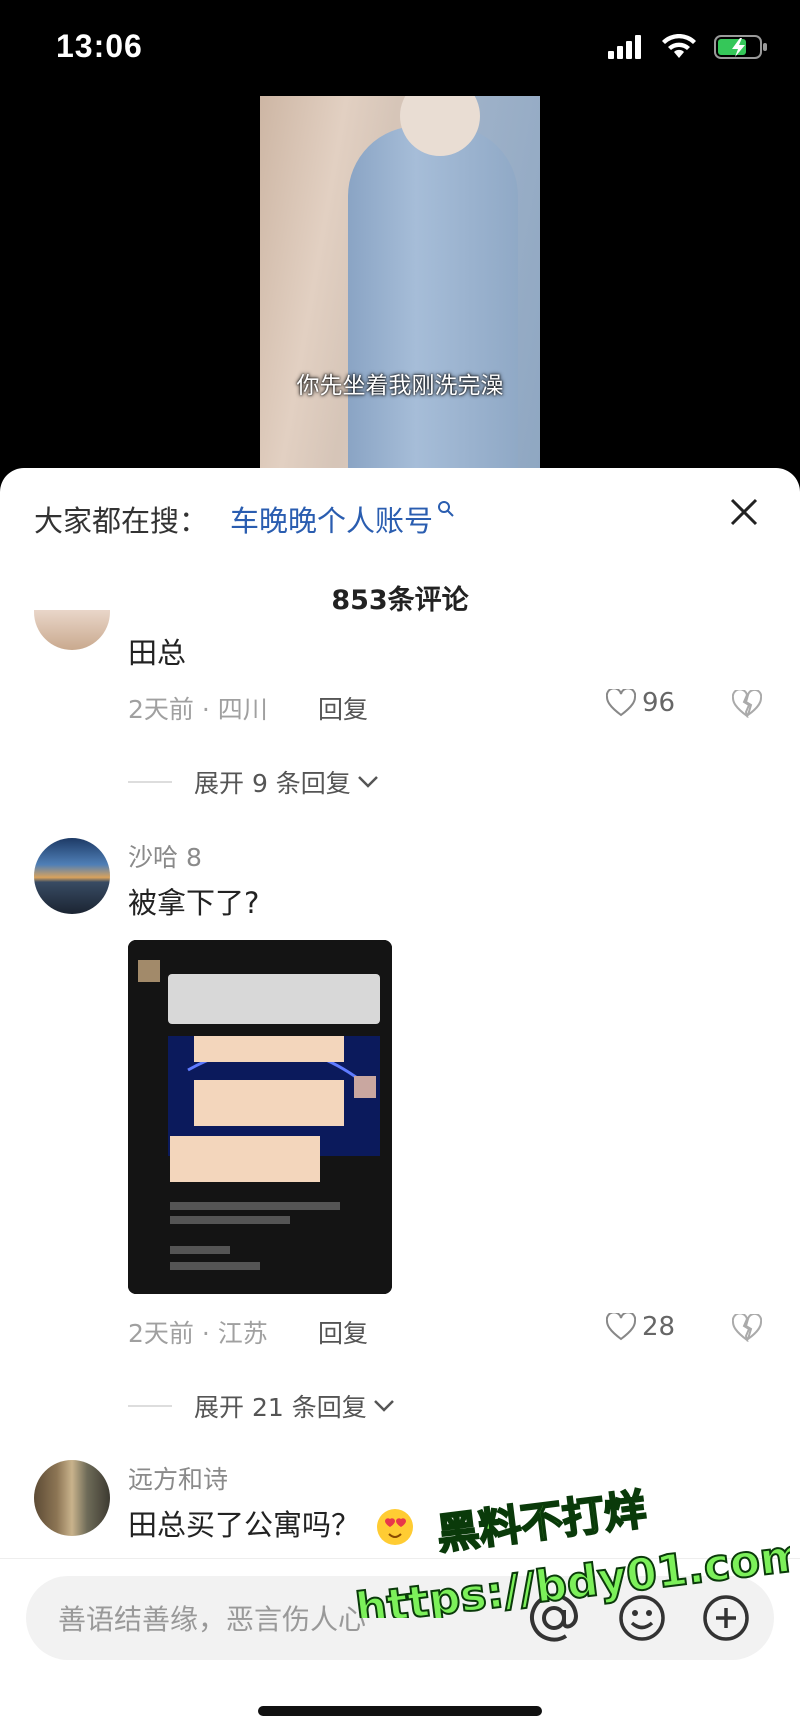 The width and height of the screenshot is (800, 1732). I want to click on plus-circle-icon, so click(726, 1618).